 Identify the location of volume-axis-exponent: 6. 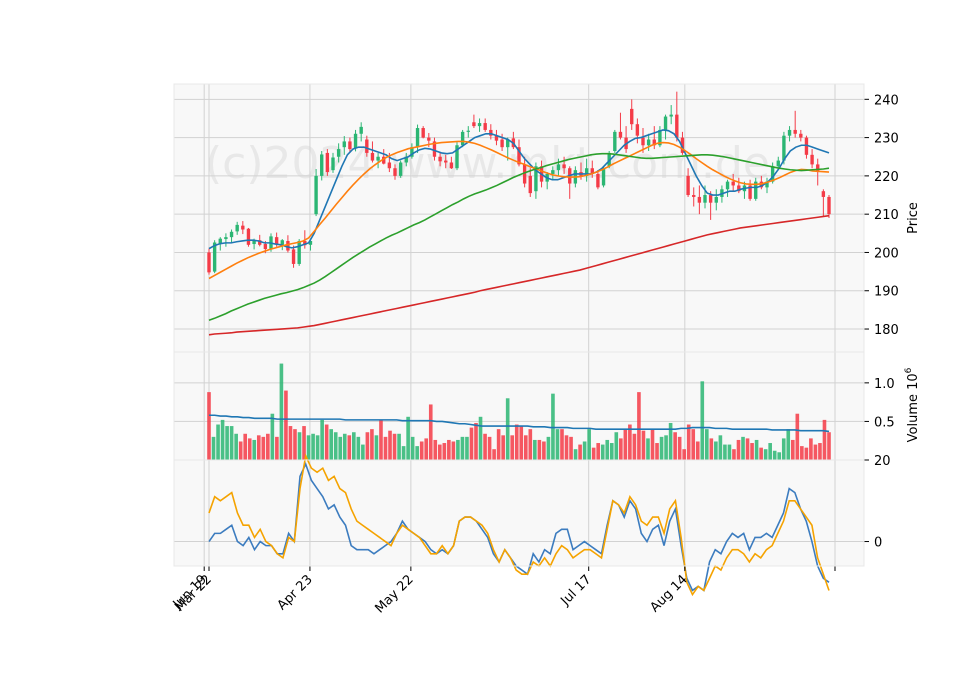
(909, 370).